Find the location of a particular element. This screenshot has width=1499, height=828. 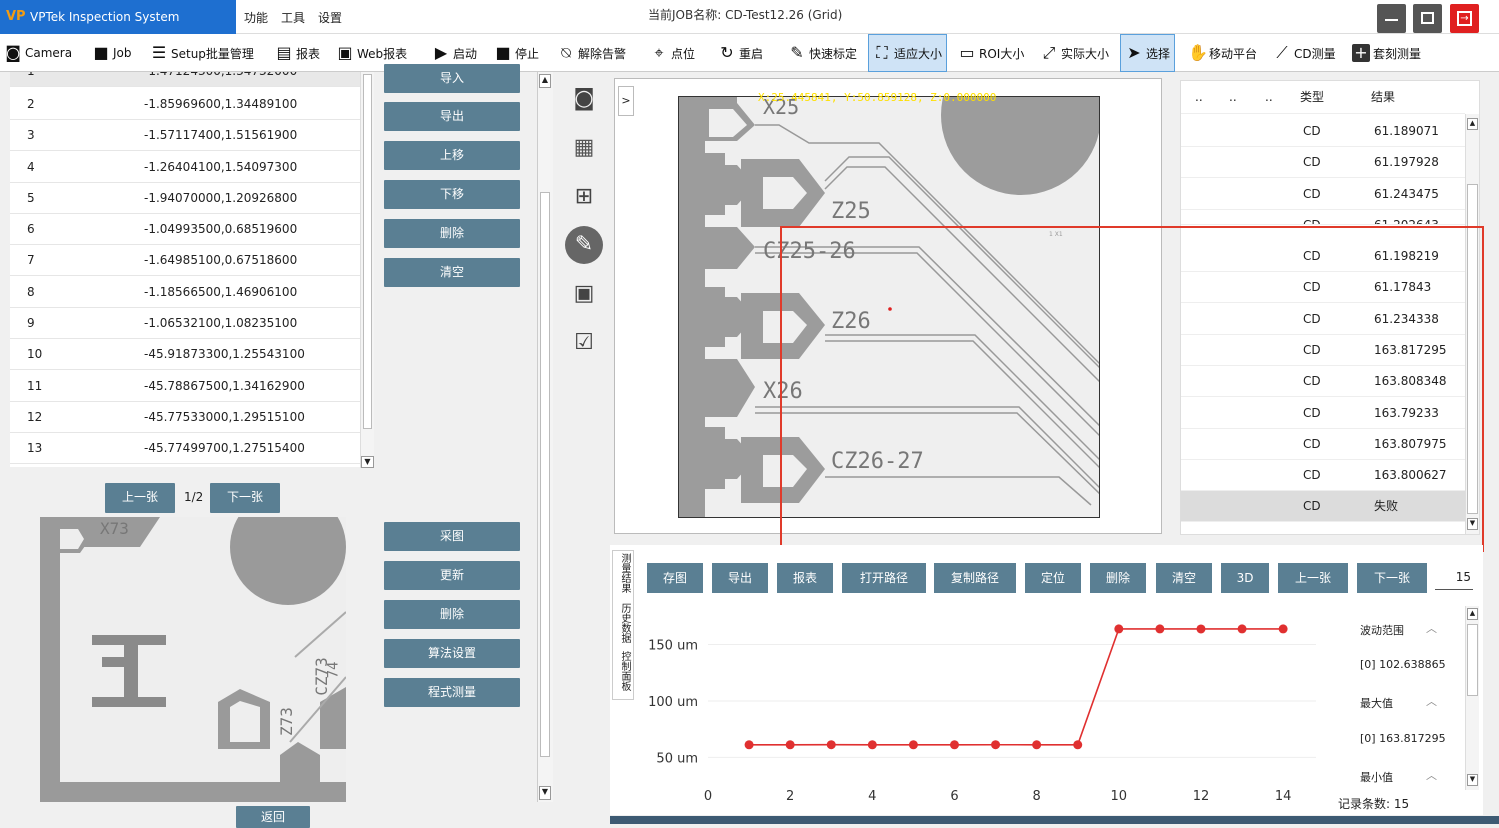

algorithm-settings-button: 算法设置 is located at coordinates (452, 653).